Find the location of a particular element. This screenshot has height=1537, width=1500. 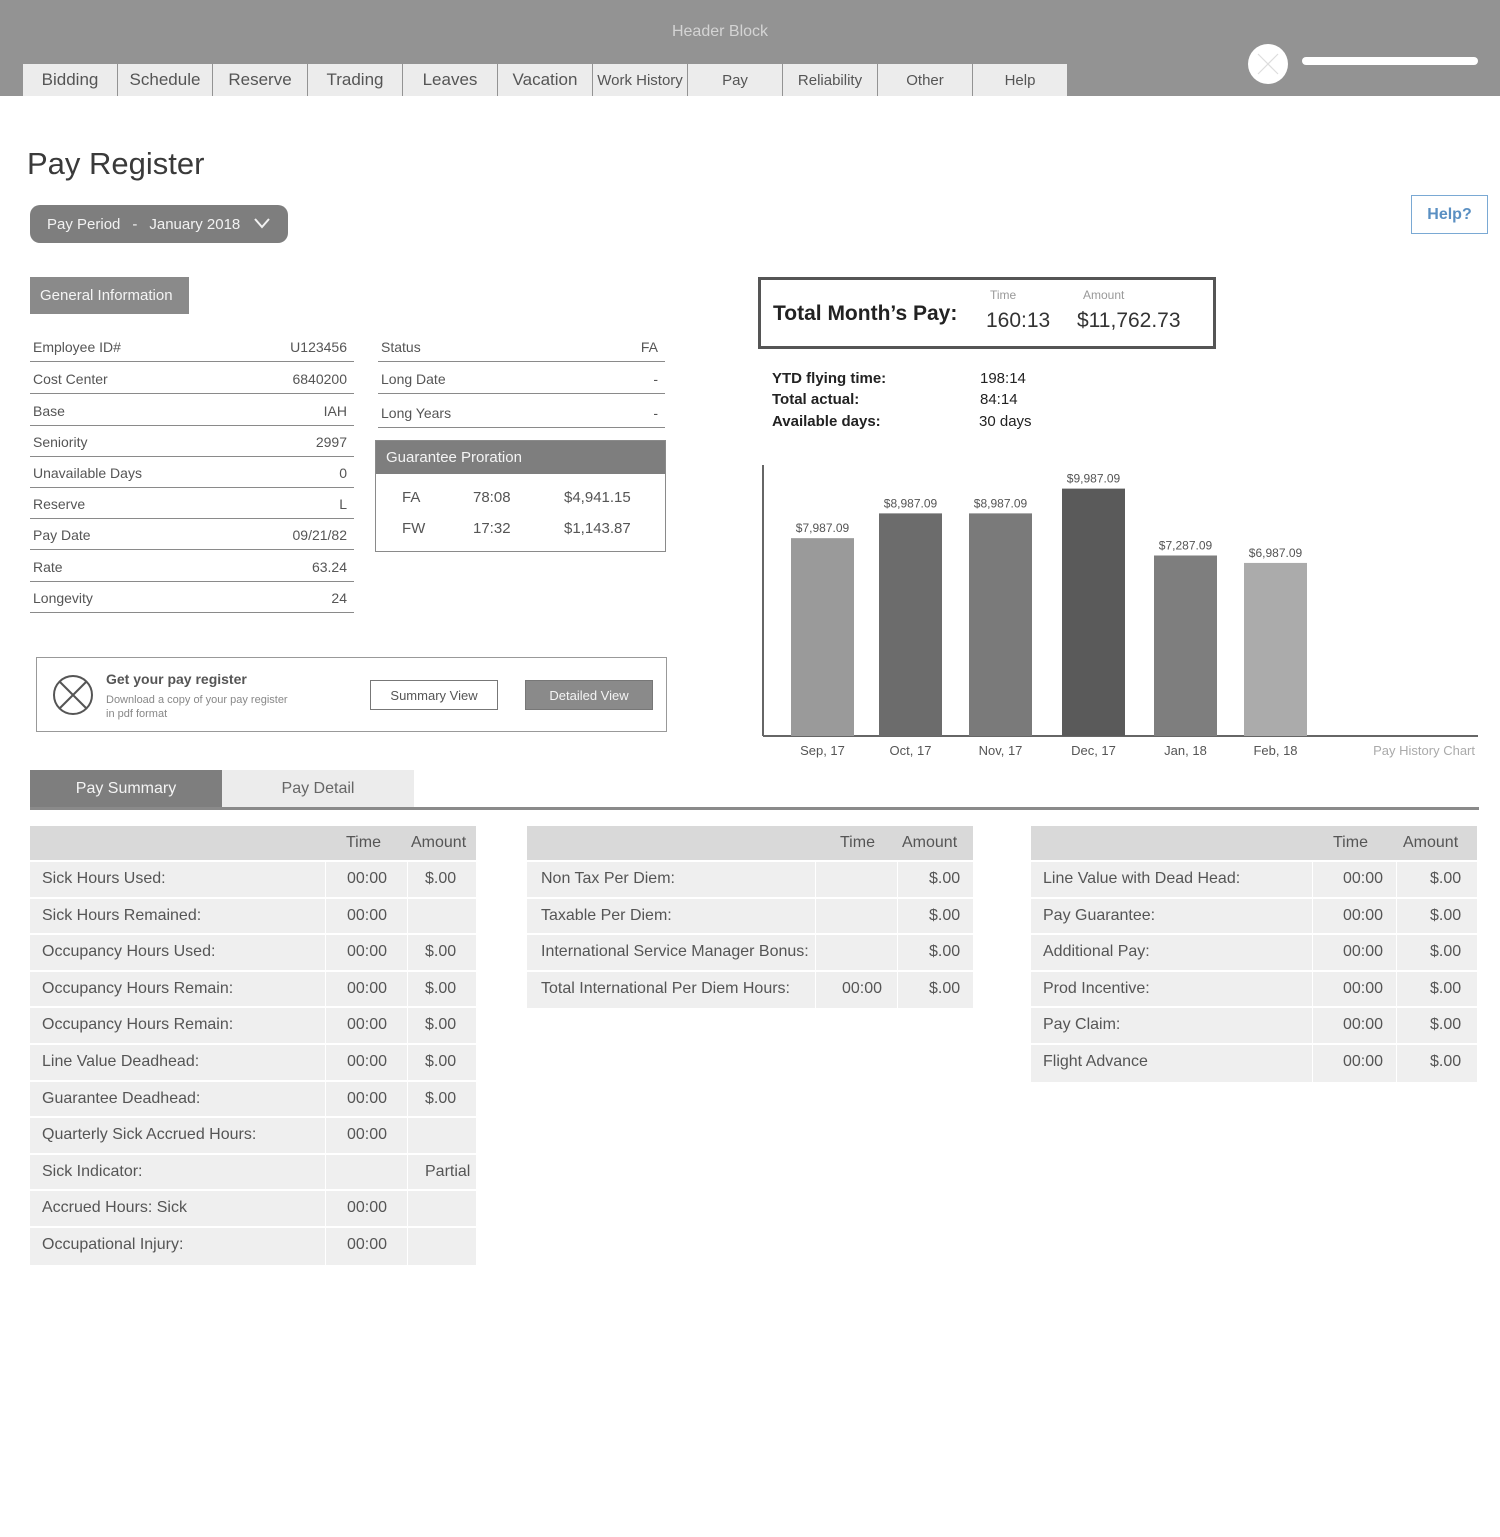

tab-pay-detail: Pay Detail is located at coordinates (318, 789).